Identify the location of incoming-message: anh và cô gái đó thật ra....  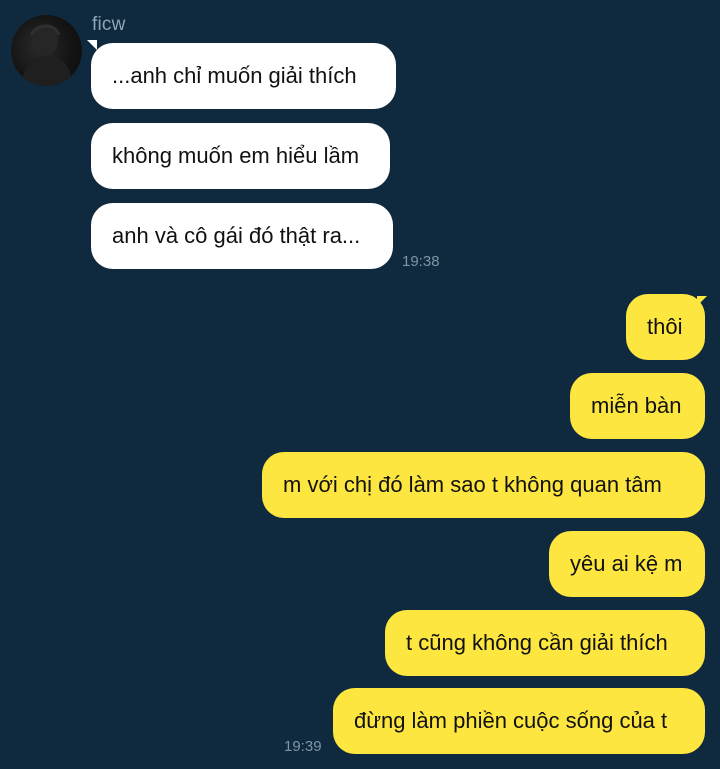
(242, 236).